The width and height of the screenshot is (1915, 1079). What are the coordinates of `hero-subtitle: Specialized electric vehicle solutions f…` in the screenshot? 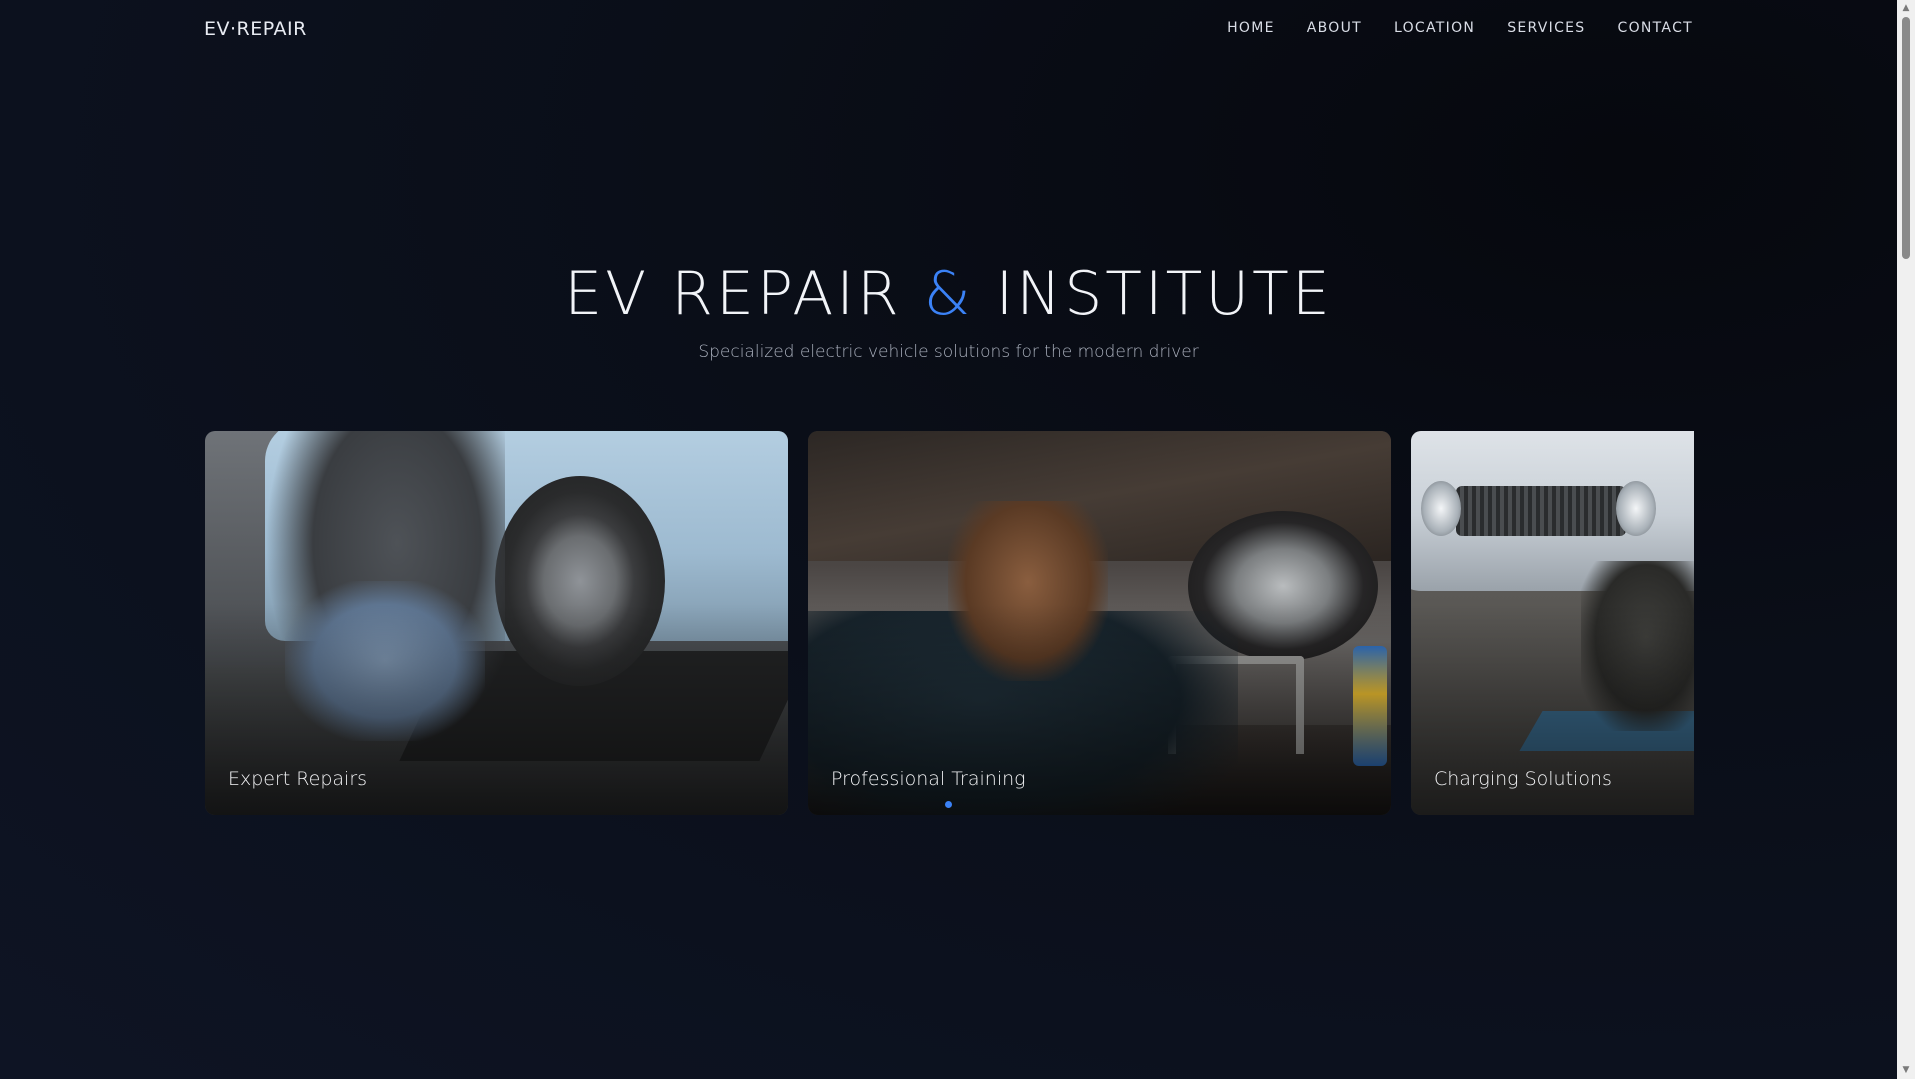 It's located at (948, 352).